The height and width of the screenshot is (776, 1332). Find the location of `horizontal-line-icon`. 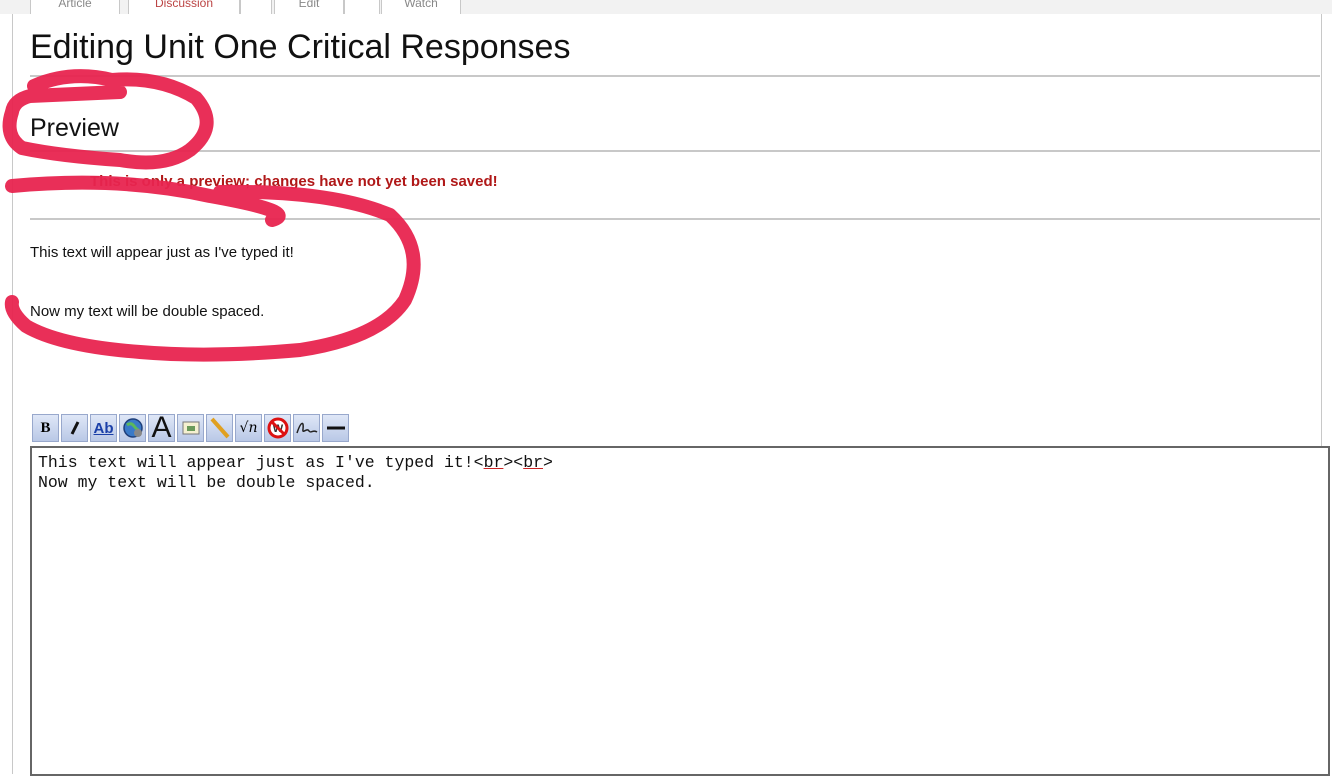

horizontal-line-icon is located at coordinates (335, 428).